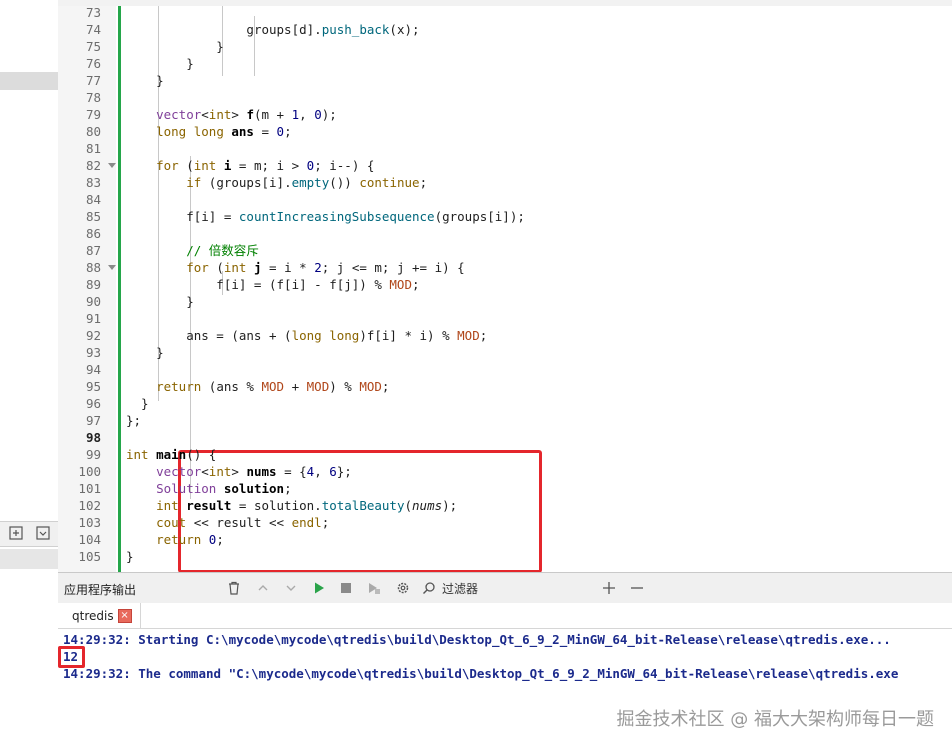 Image resolution: width=952 pixels, height=749 pixels. I want to click on code-line: long long ans = 0;, so click(224, 131).